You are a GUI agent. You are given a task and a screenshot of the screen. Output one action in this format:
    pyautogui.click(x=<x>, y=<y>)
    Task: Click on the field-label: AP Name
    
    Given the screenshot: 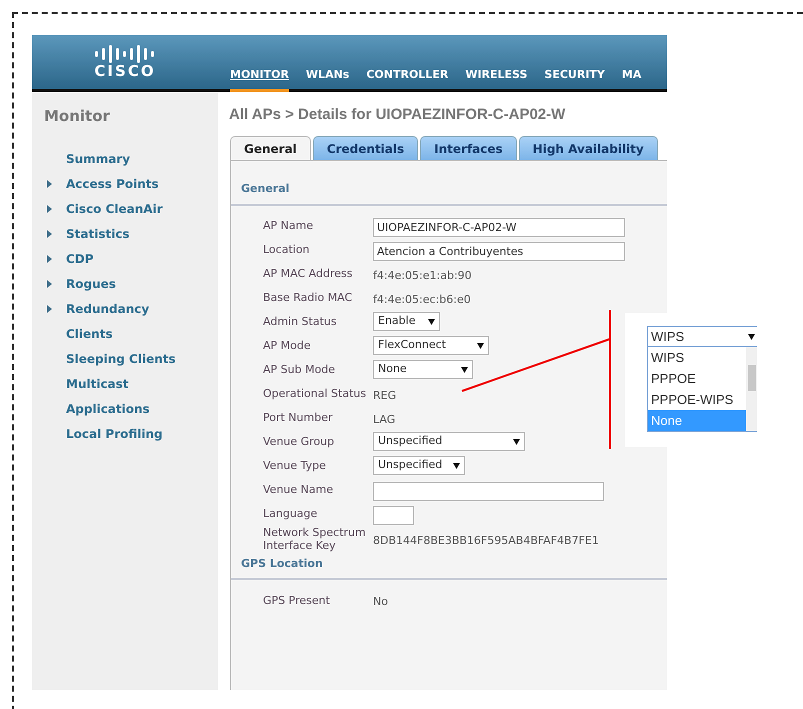 What is the action you would take?
    pyautogui.click(x=288, y=225)
    